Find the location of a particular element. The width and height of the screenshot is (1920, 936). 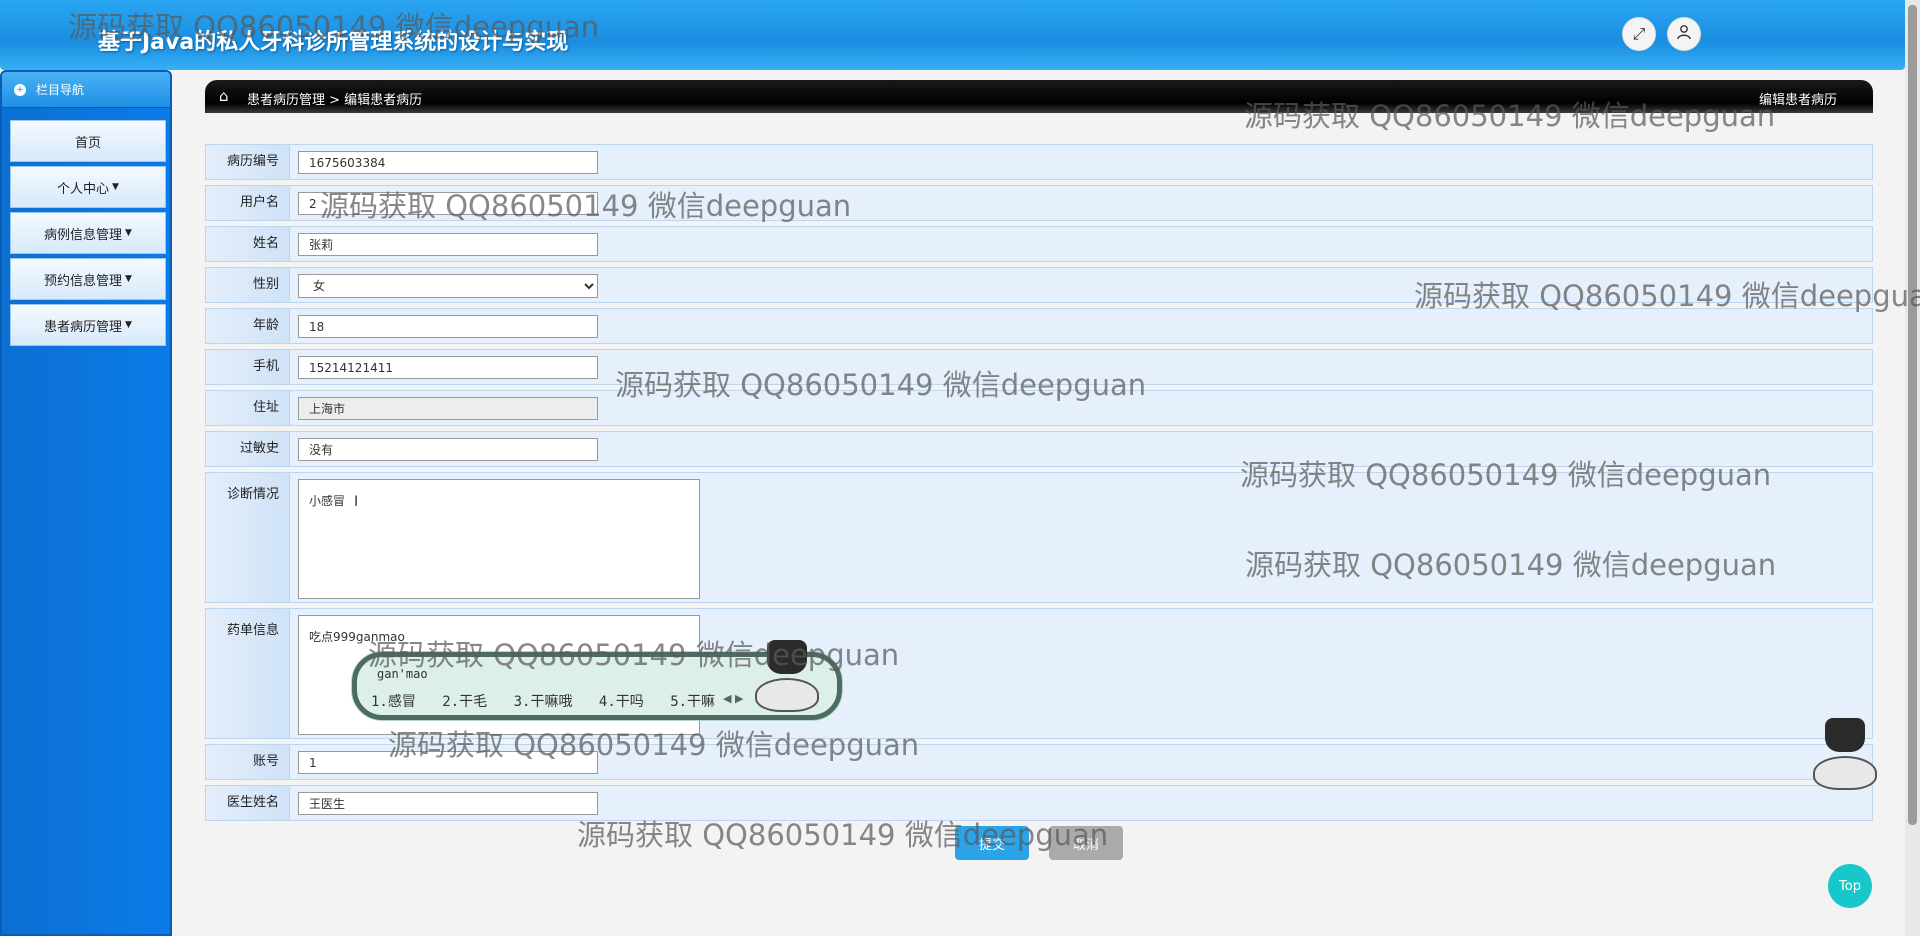

account-input is located at coordinates (448, 762).